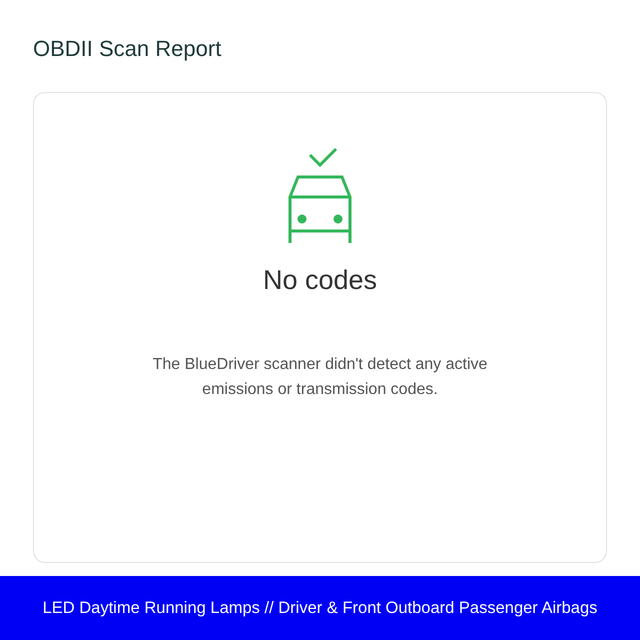 Image resolution: width=640 pixels, height=640 pixels. What do you see at coordinates (320, 608) in the screenshot?
I see `caption-text: LED Daytime Running Lamps // Driver & Front Outboard Passenger Airbags` at bounding box center [320, 608].